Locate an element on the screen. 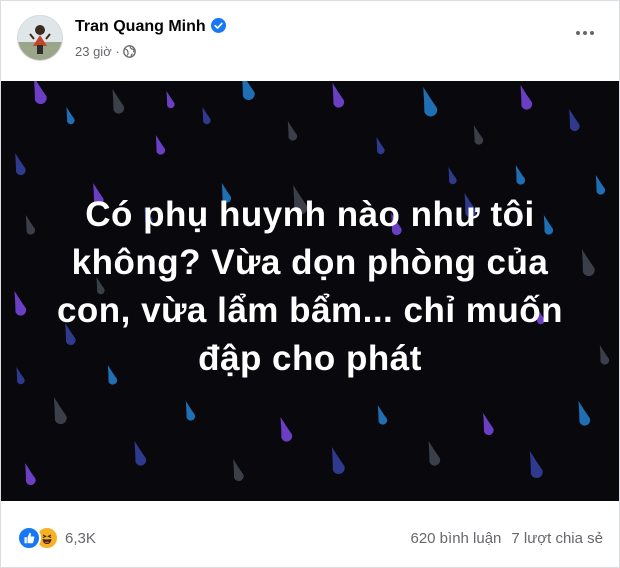  author-name: Tran Quang Minh is located at coordinates (150, 27).